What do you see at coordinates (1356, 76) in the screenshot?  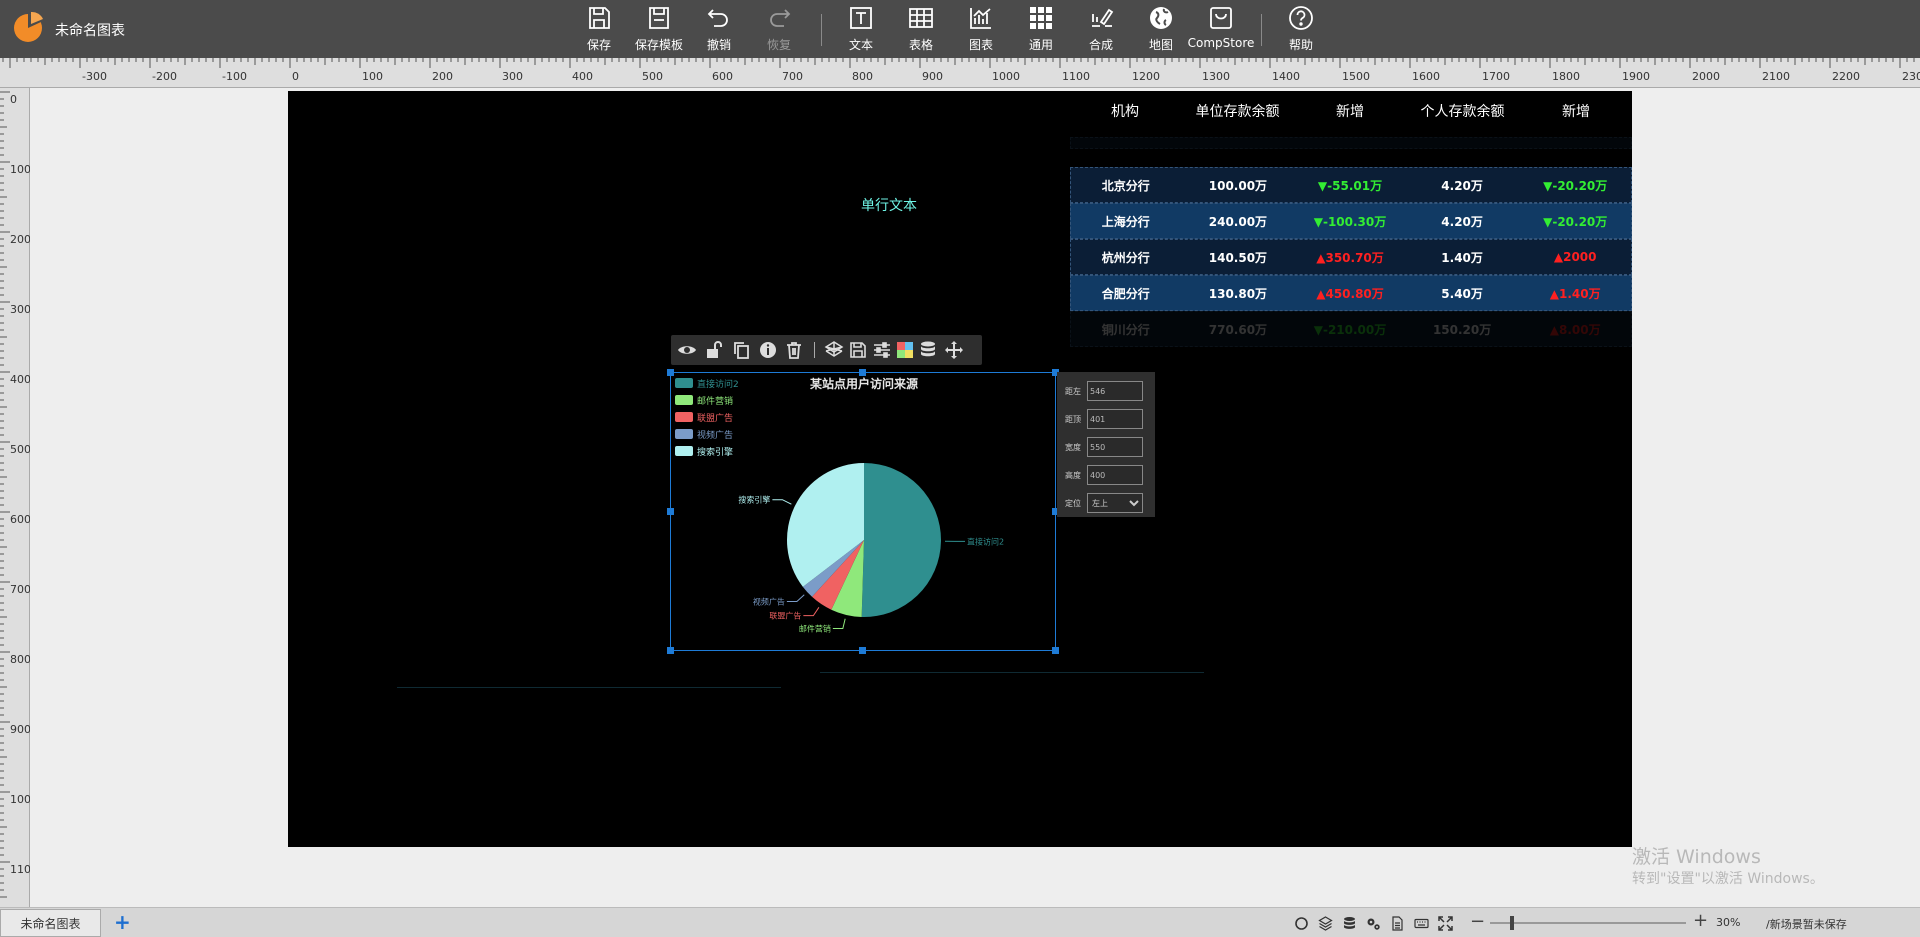 I see `ruler-label: 1500` at bounding box center [1356, 76].